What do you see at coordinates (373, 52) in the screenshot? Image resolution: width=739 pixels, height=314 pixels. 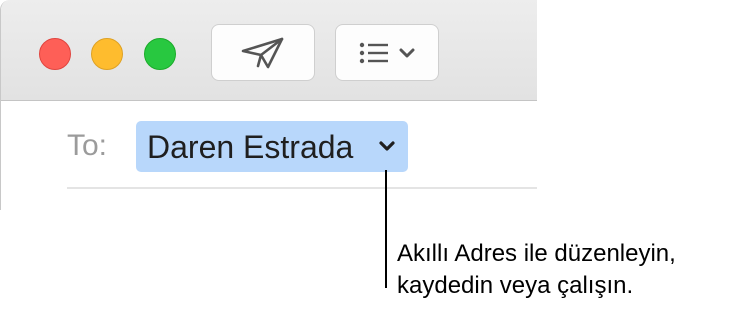 I see `list-icon` at bounding box center [373, 52].